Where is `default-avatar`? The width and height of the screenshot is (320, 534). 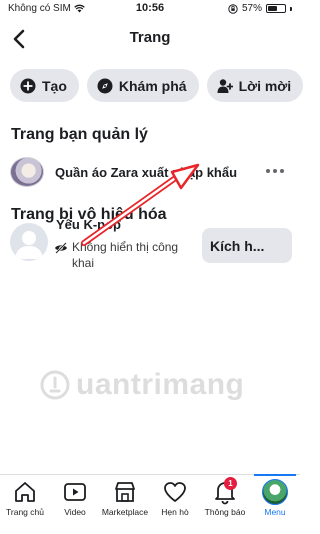
default-avatar is located at coordinates (29, 242).